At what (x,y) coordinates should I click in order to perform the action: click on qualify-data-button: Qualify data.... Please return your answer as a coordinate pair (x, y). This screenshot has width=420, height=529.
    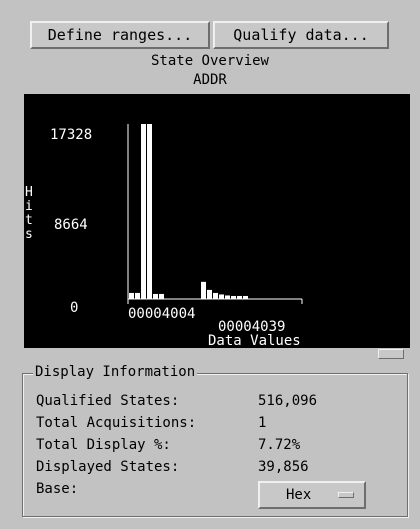
    Looking at the image, I should click on (301, 35).